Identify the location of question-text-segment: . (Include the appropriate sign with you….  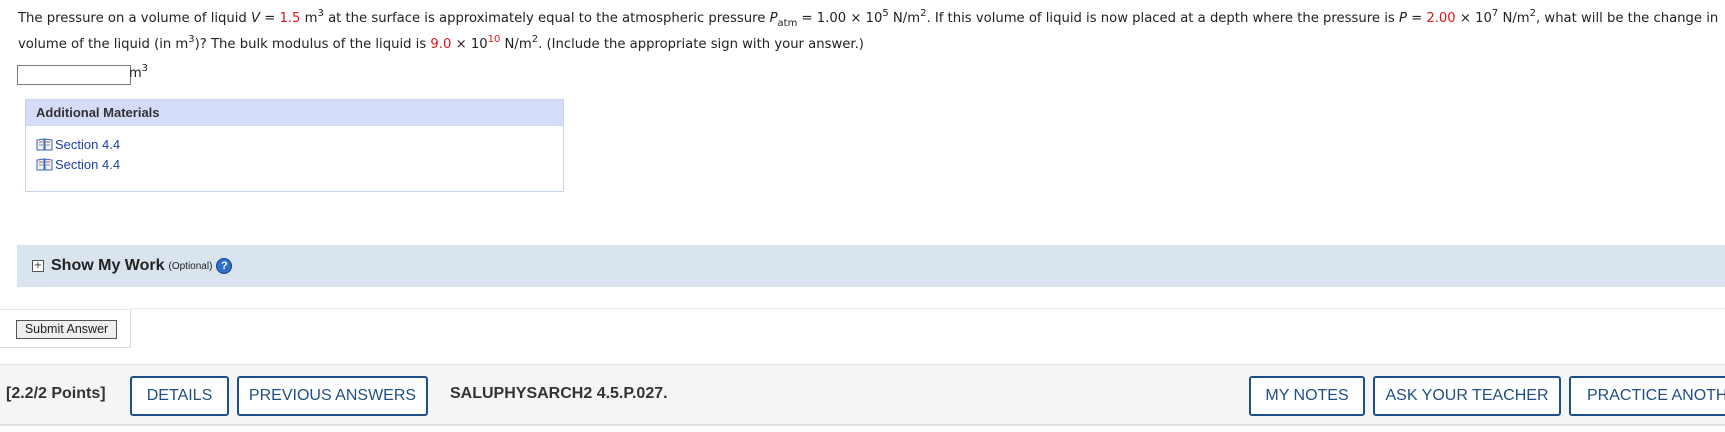
(701, 44).